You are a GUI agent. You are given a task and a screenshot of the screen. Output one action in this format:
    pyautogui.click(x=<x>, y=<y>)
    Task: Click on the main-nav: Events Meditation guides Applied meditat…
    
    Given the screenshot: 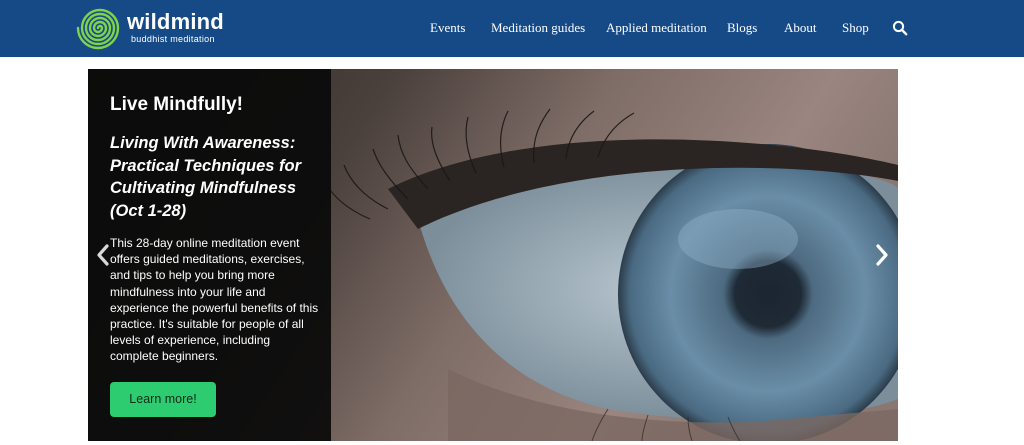 What is the action you would take?
    pyautogui.click(x=512, y=28)
    